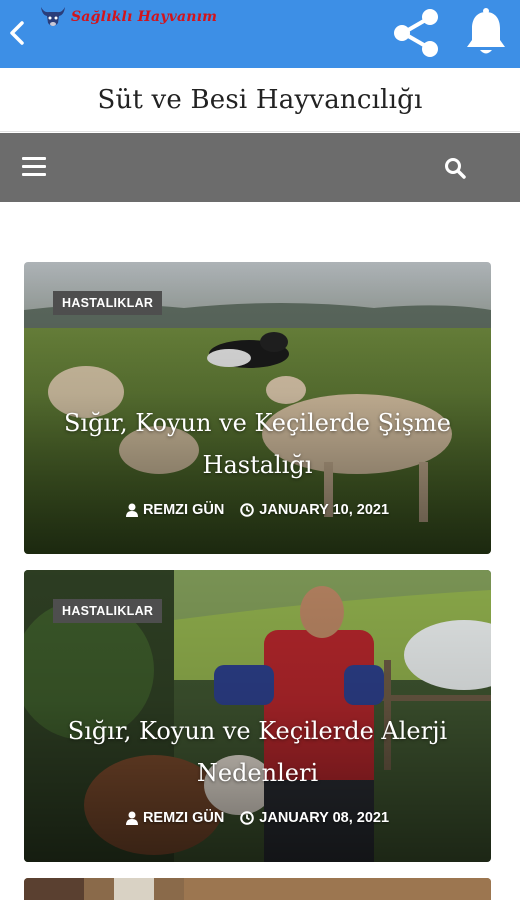 Image resolution: width=520 pixels, height=900 pixels. What do you see at coordinates (34, 168) in the screenshot?
I see `hamburger-menu-icon` at bounding box center [34, 168].